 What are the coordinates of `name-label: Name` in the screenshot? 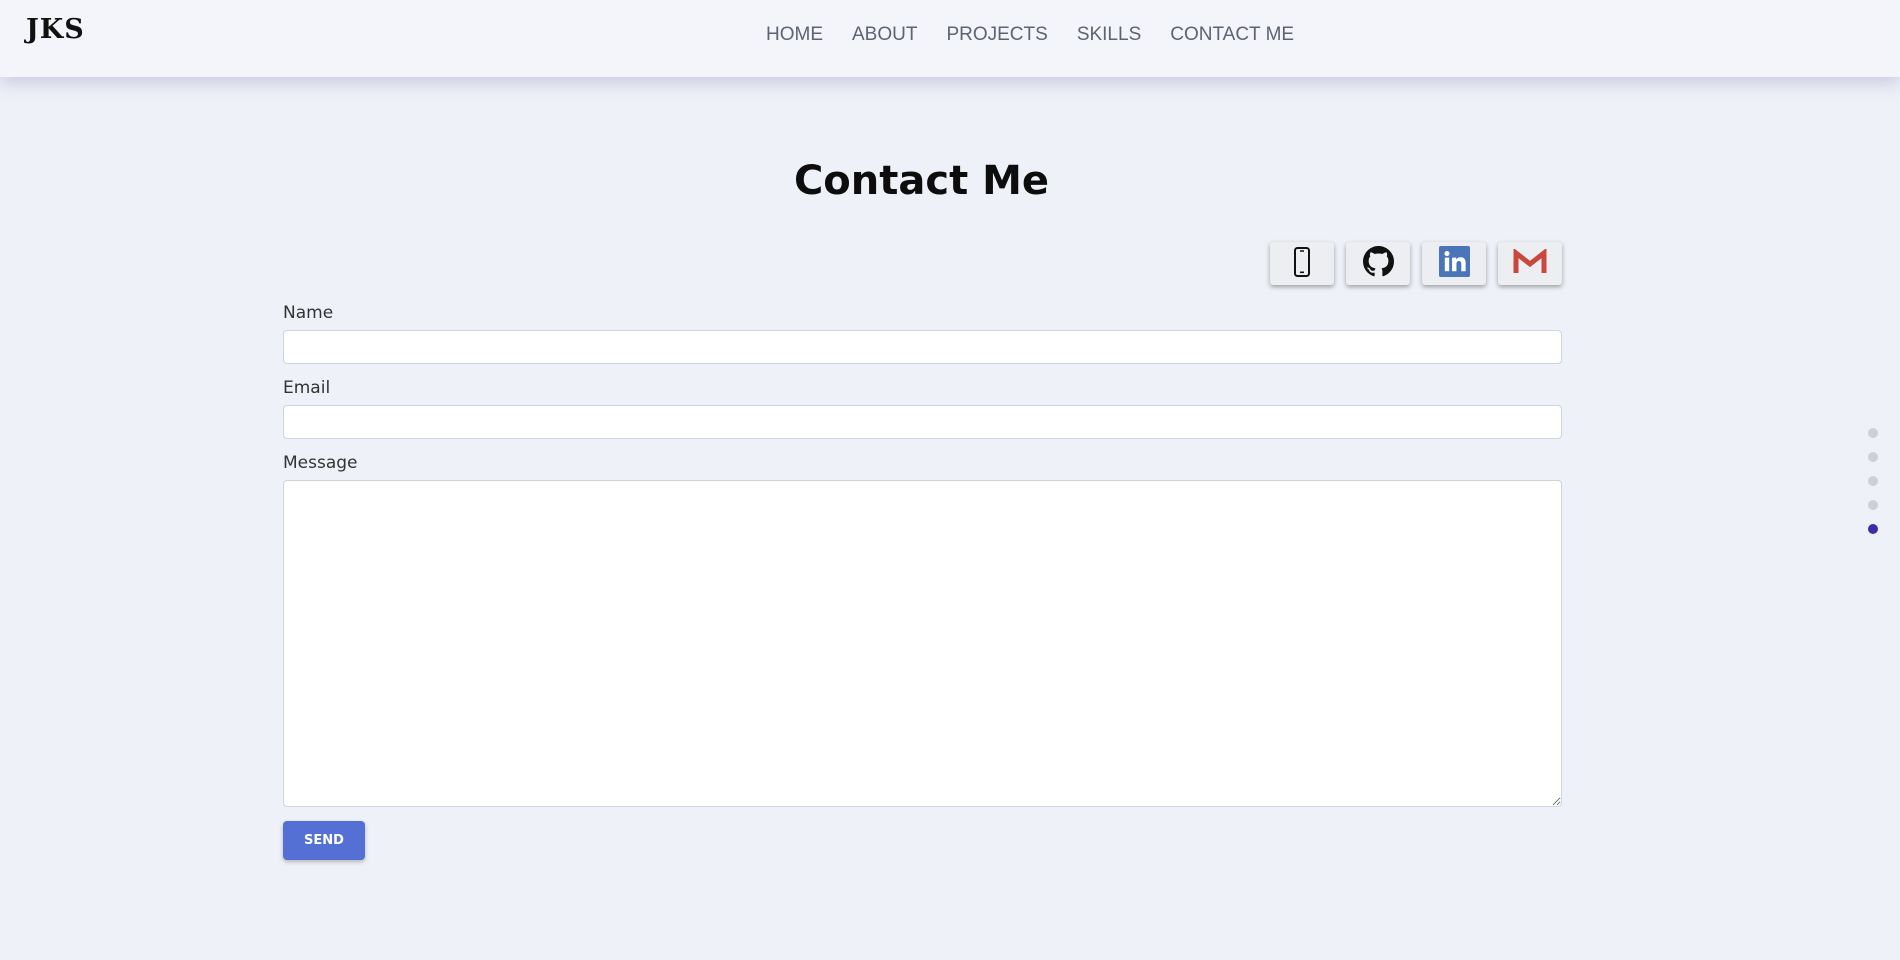 It's located at (308, 313).